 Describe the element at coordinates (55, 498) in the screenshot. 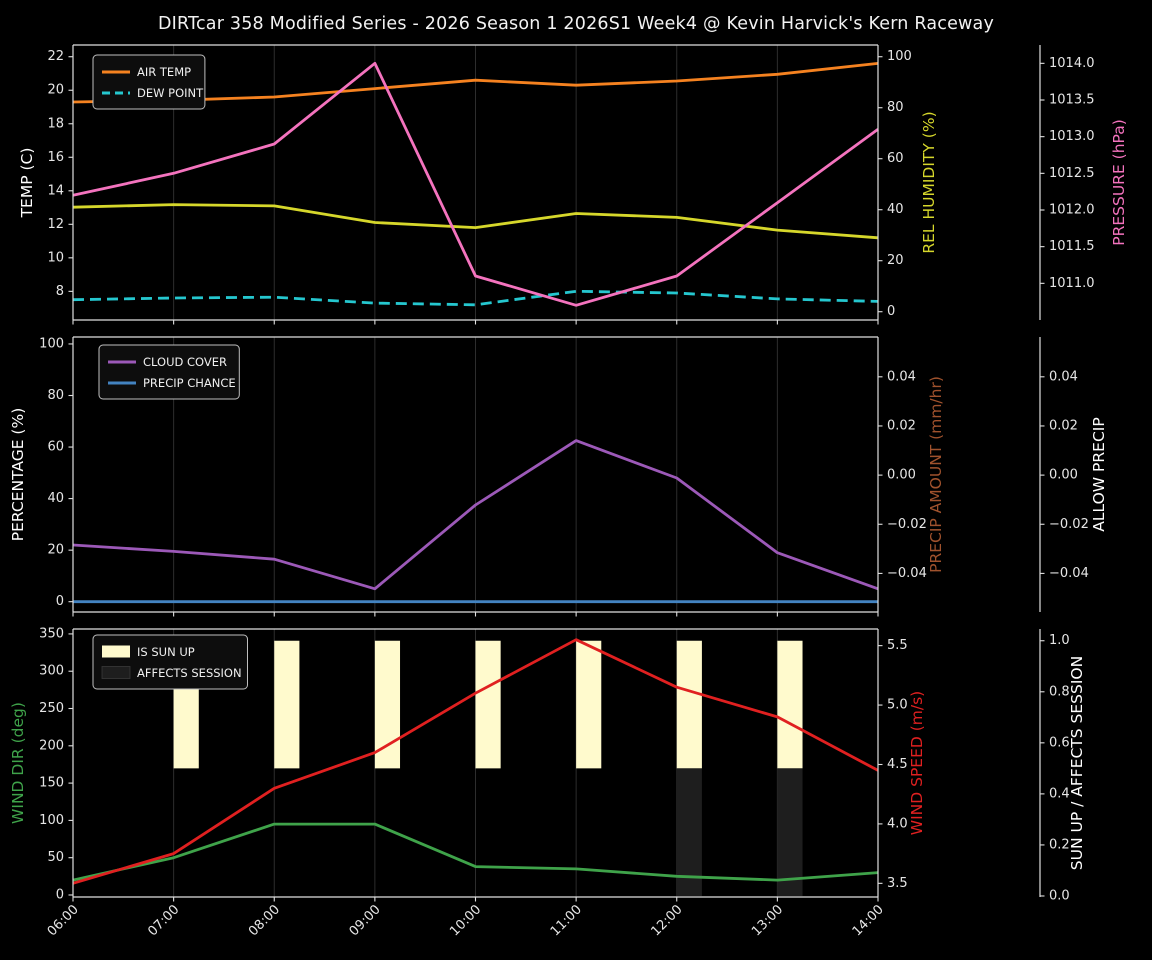

I see `left-axis-tick-label: 40` at that location.